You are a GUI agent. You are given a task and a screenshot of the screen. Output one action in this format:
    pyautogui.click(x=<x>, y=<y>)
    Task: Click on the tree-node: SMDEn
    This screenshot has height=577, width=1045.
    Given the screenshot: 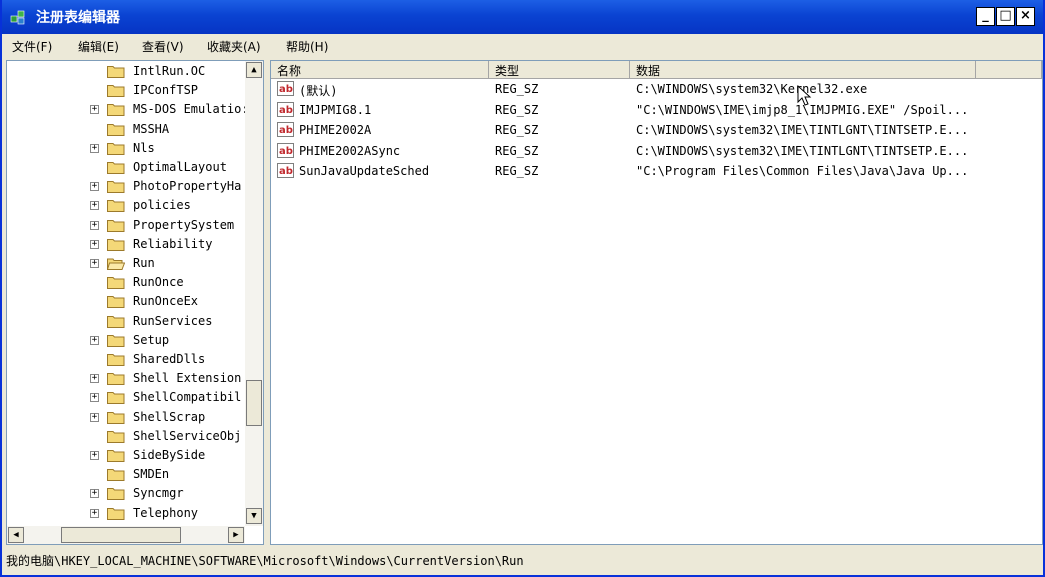 What is the action you would take?
    pyautogui.click(x=126, y=474)
    